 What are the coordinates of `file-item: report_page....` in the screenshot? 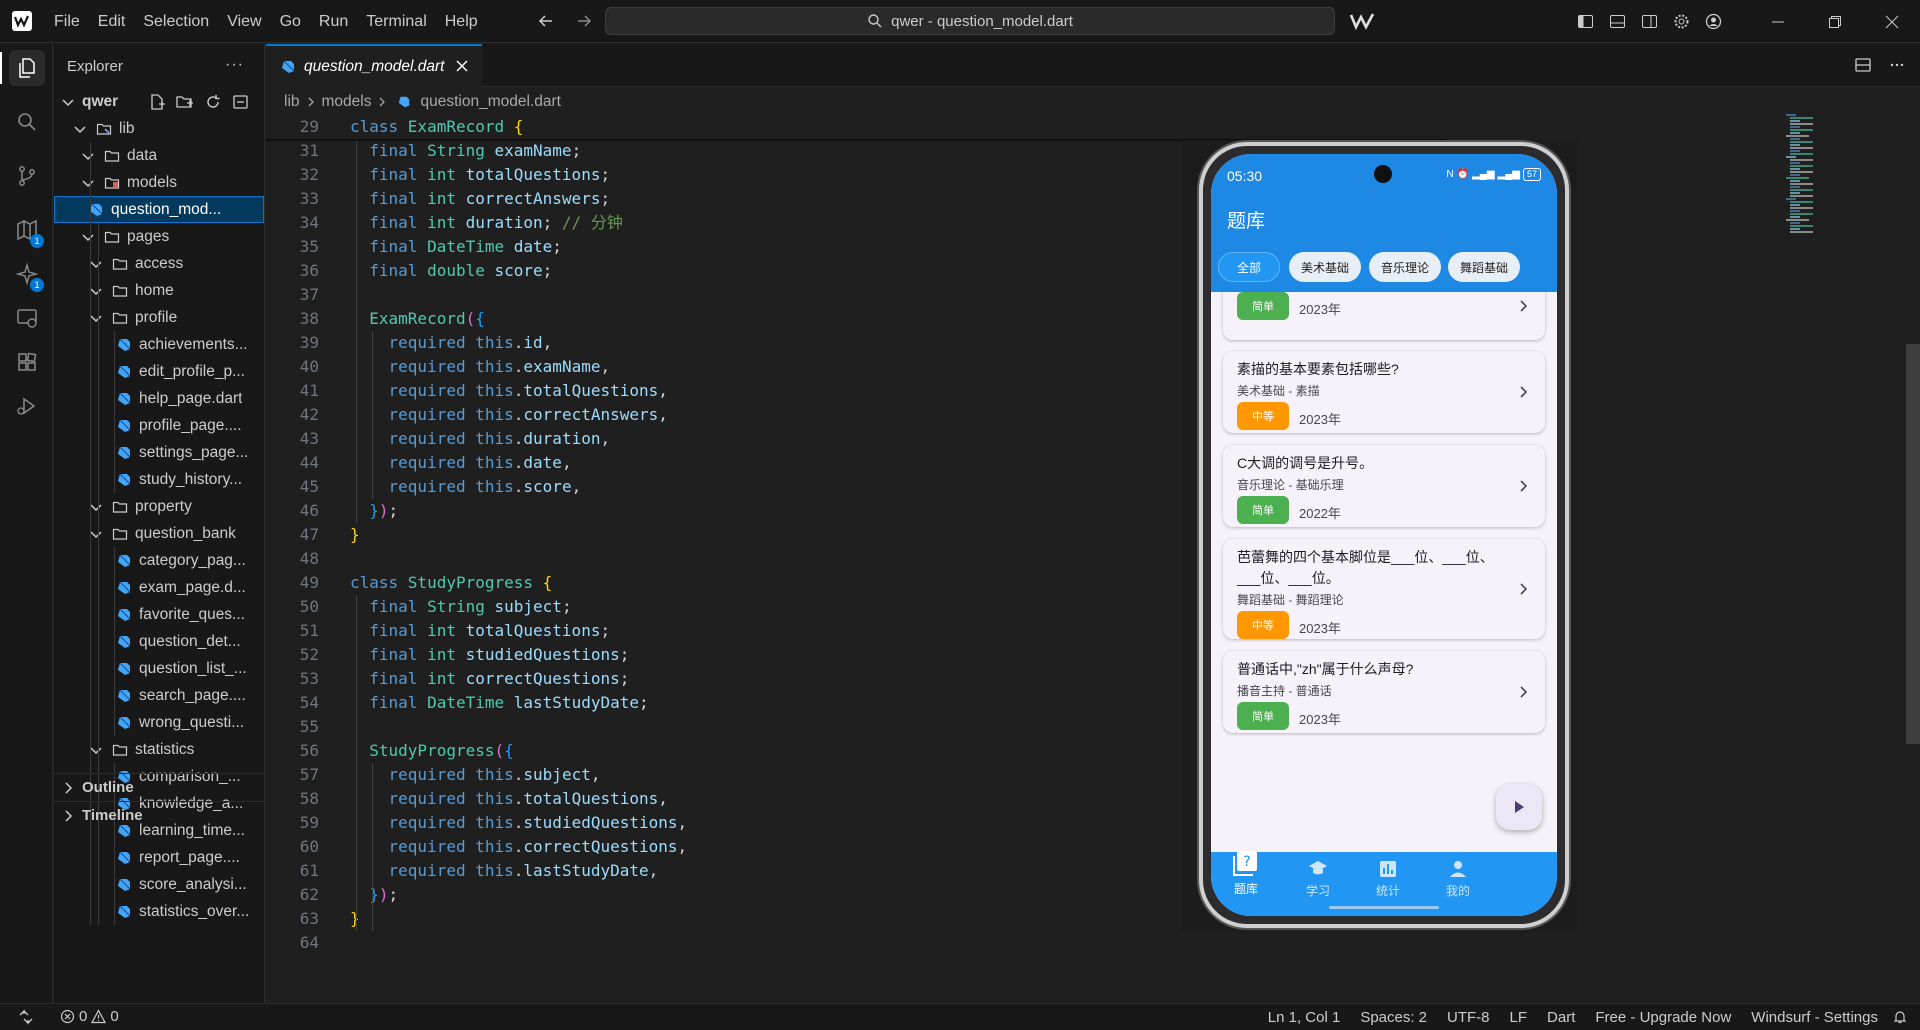 It's located at (159, 857).